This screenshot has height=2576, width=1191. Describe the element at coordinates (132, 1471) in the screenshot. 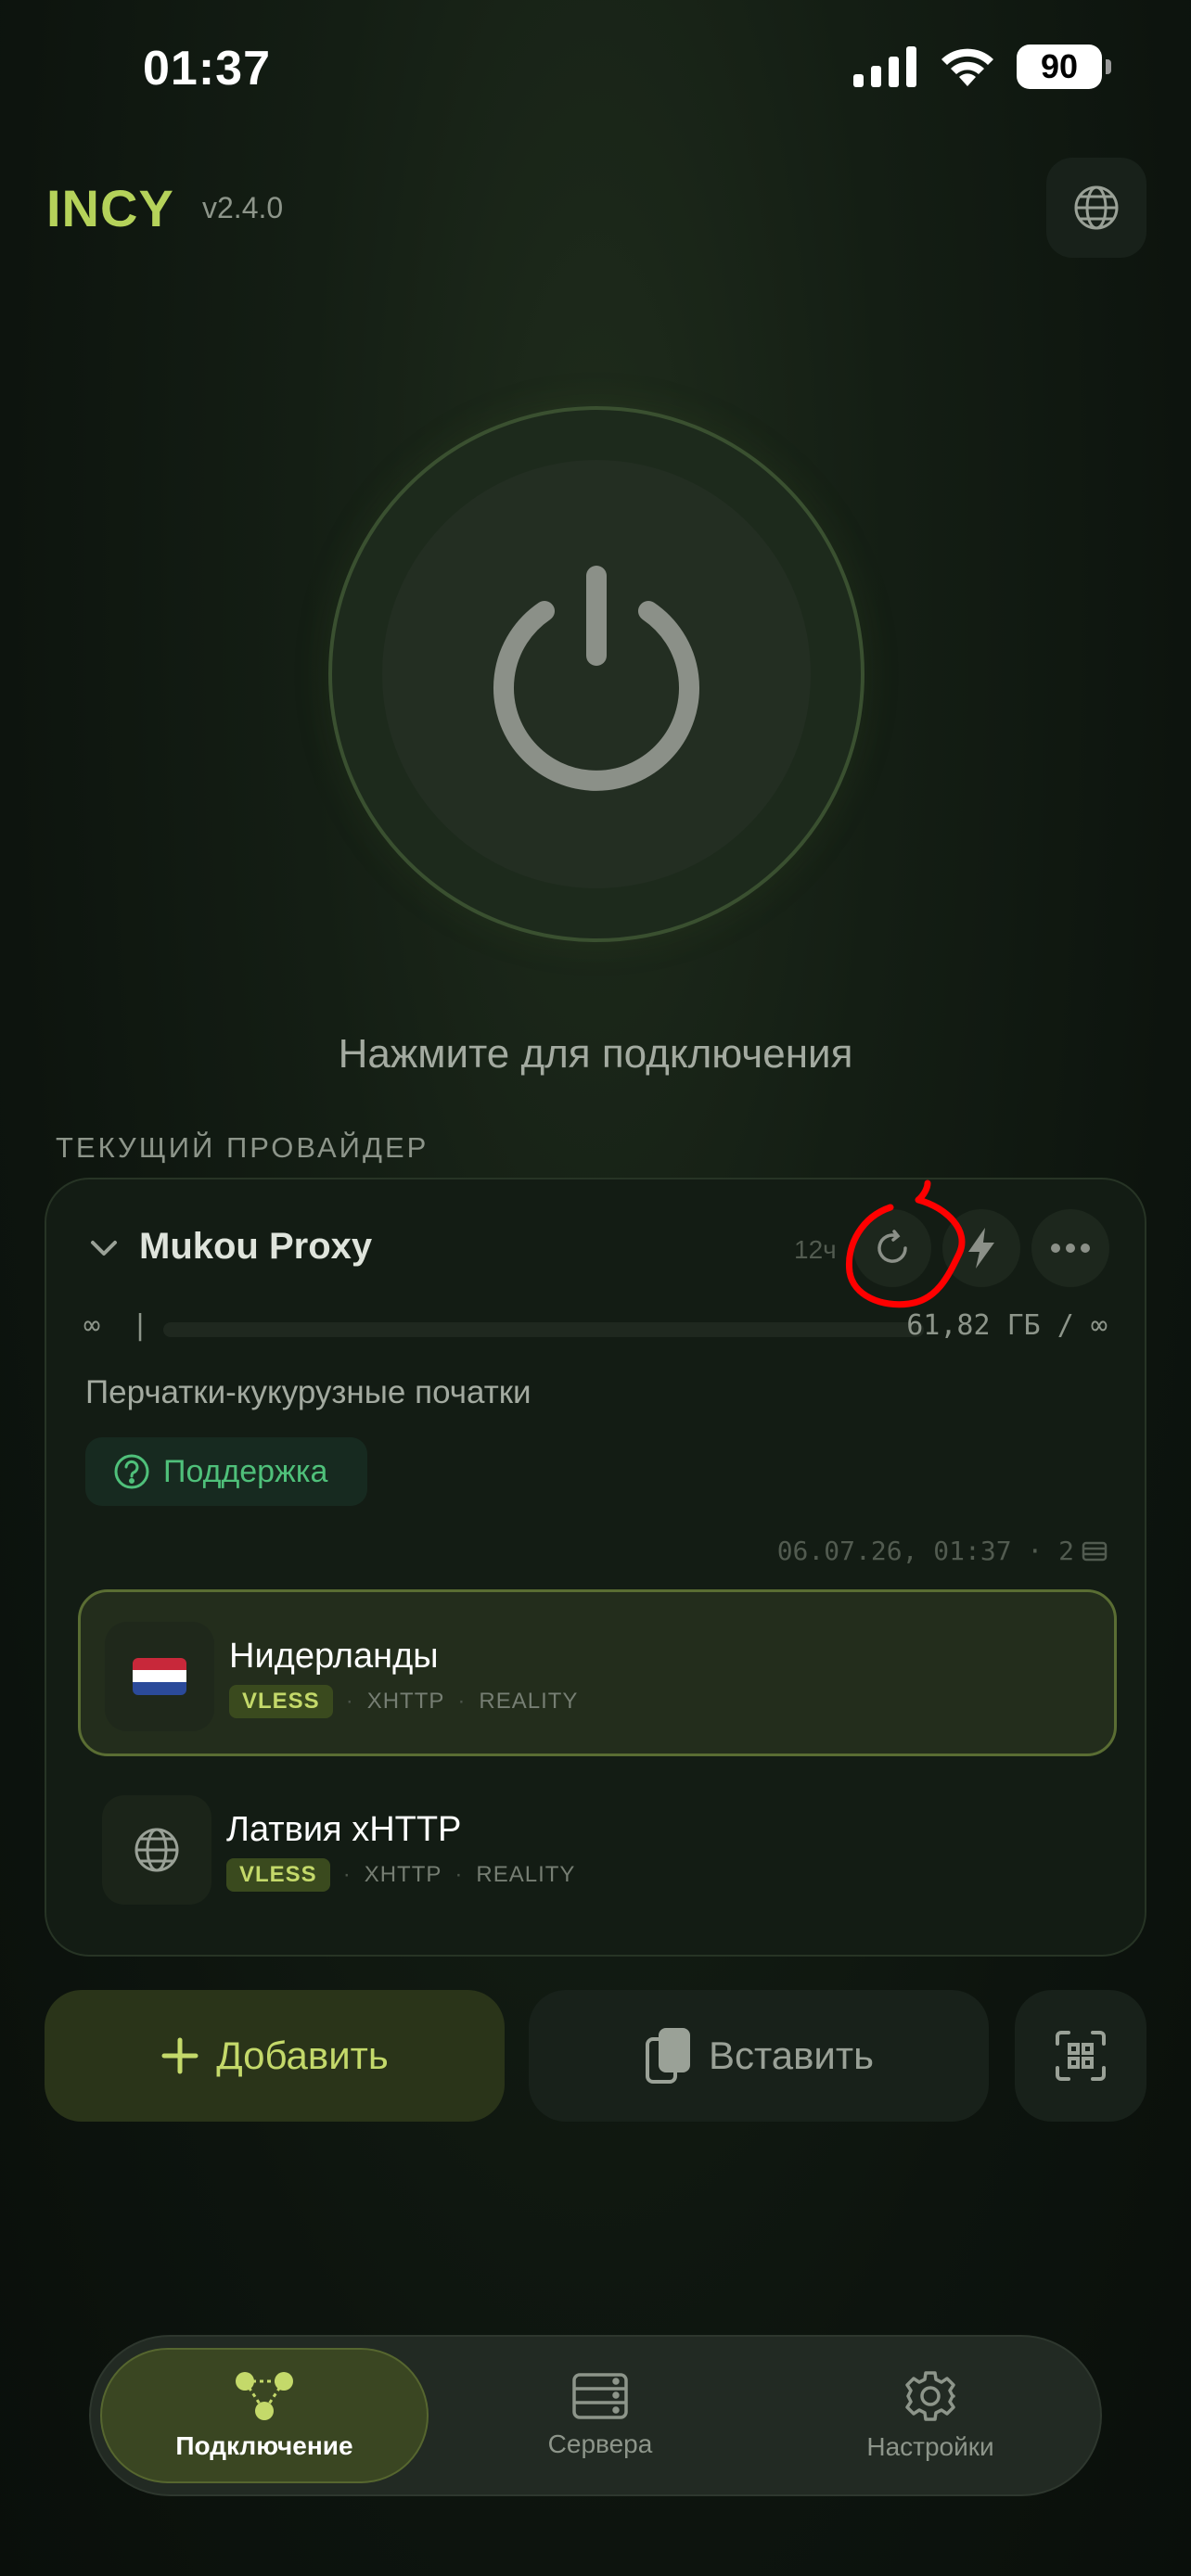

I see `question-circle-icon` at that location.